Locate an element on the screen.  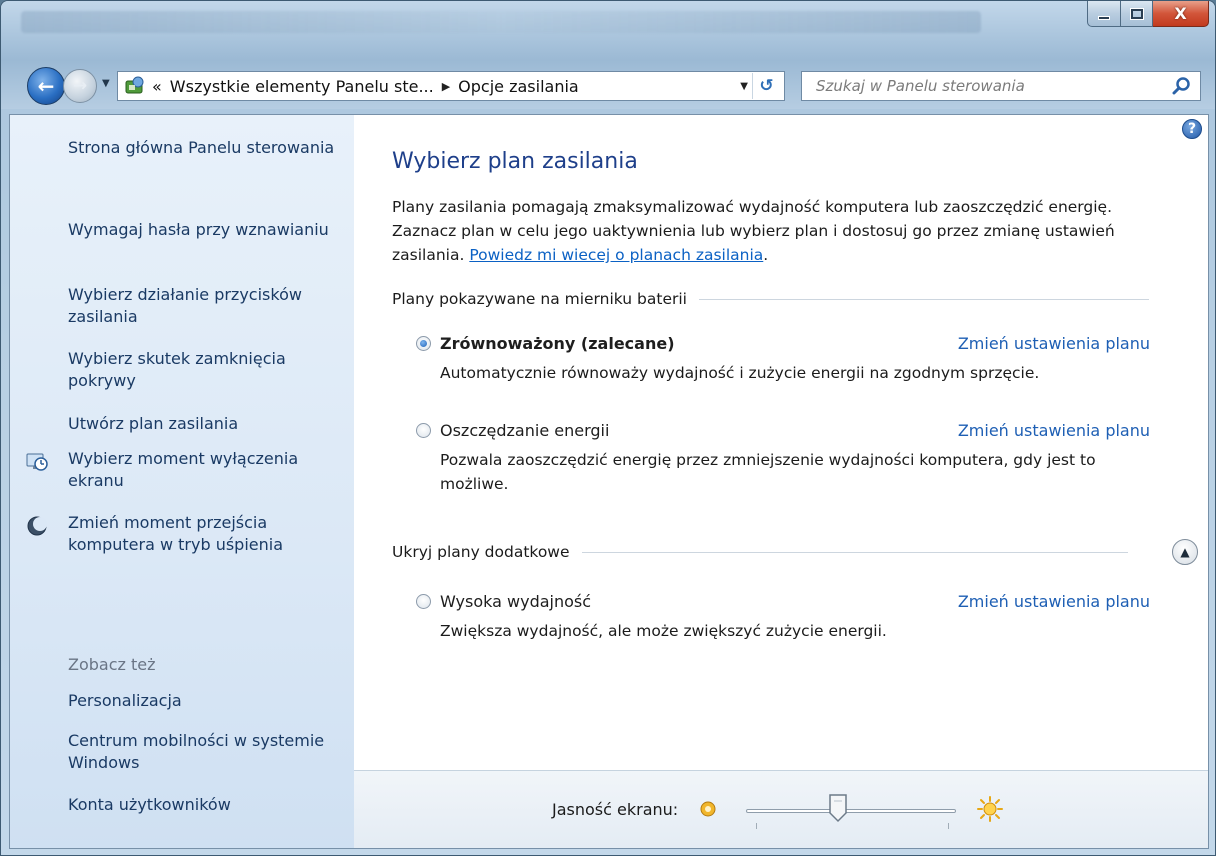
forward-arrow-icon: → is located at coordinates (80, 86).